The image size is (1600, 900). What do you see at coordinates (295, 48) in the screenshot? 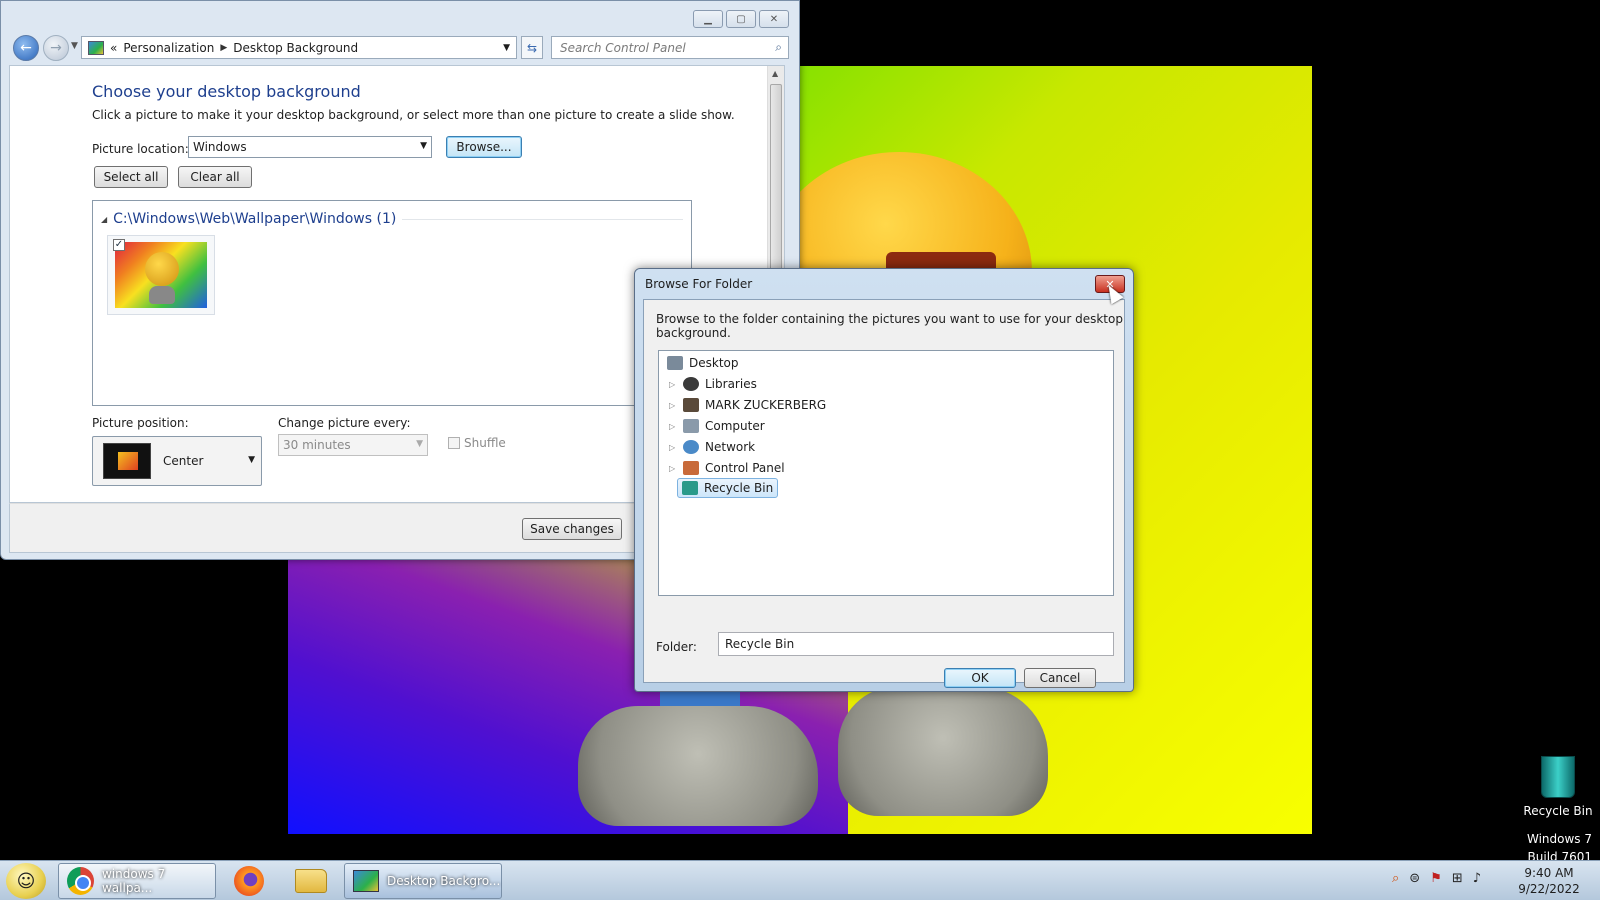
I see `breadcrumb-desktop-background: Desktop Background` at bounding box center [295, 48].